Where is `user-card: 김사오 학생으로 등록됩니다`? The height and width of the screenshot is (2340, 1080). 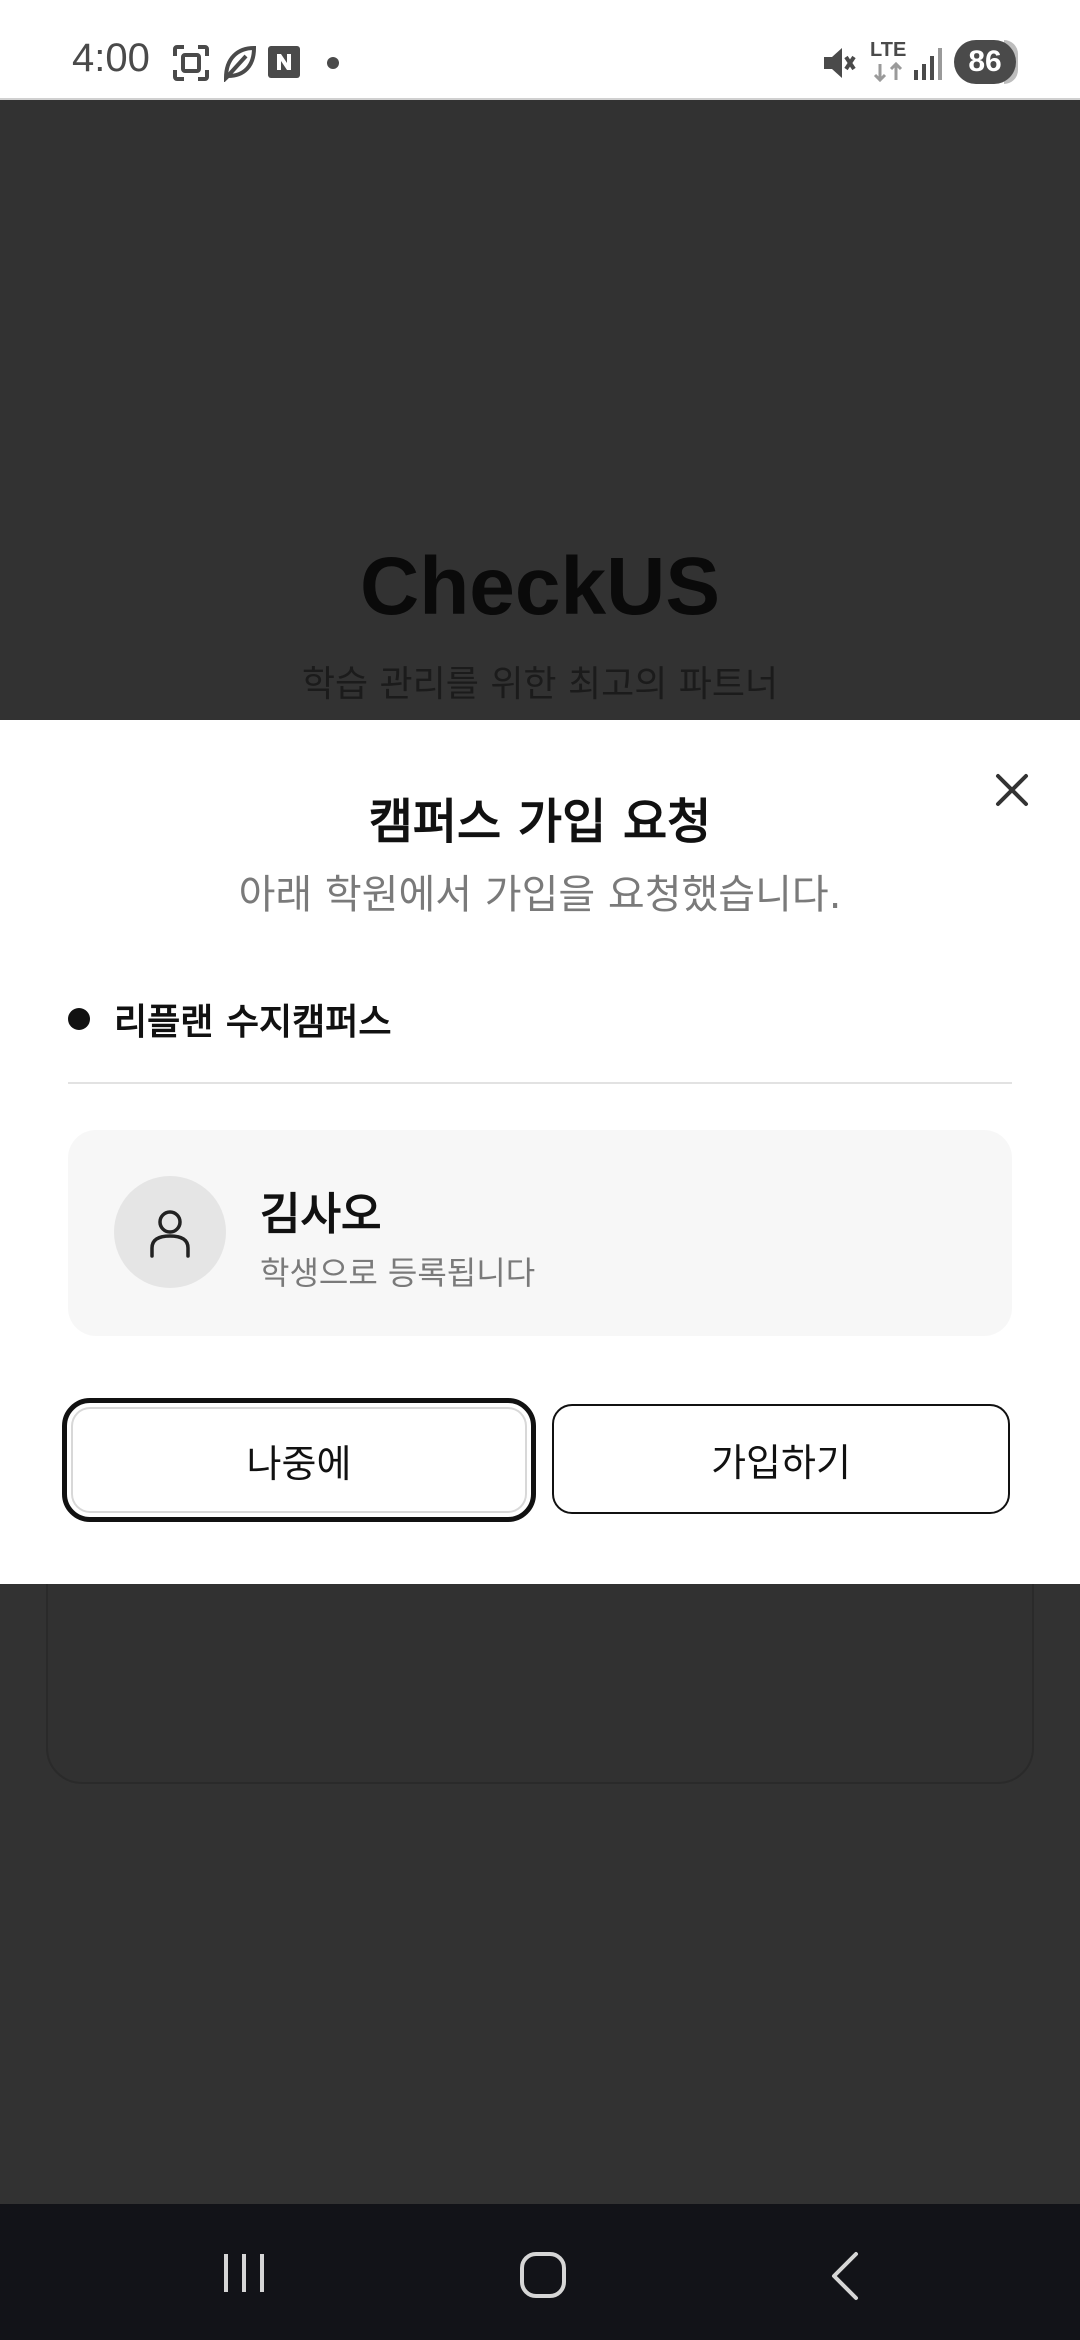
user-card: 김사오 학생으로 등록됩니다 is located at coordinates (540, 1233).